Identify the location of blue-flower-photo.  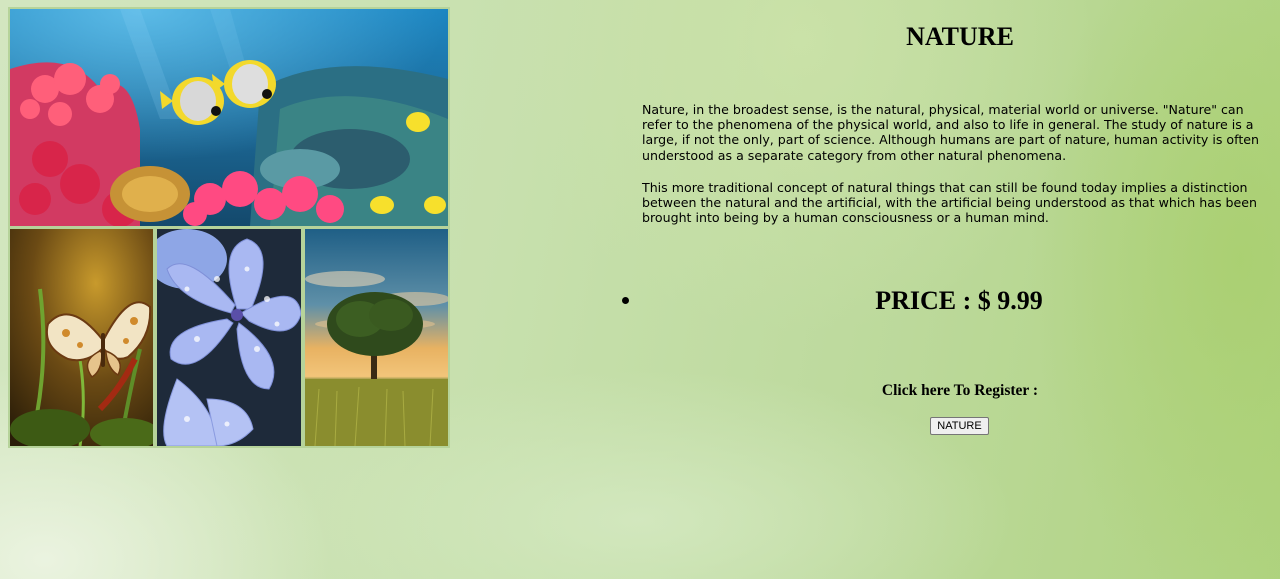
(229, 337).